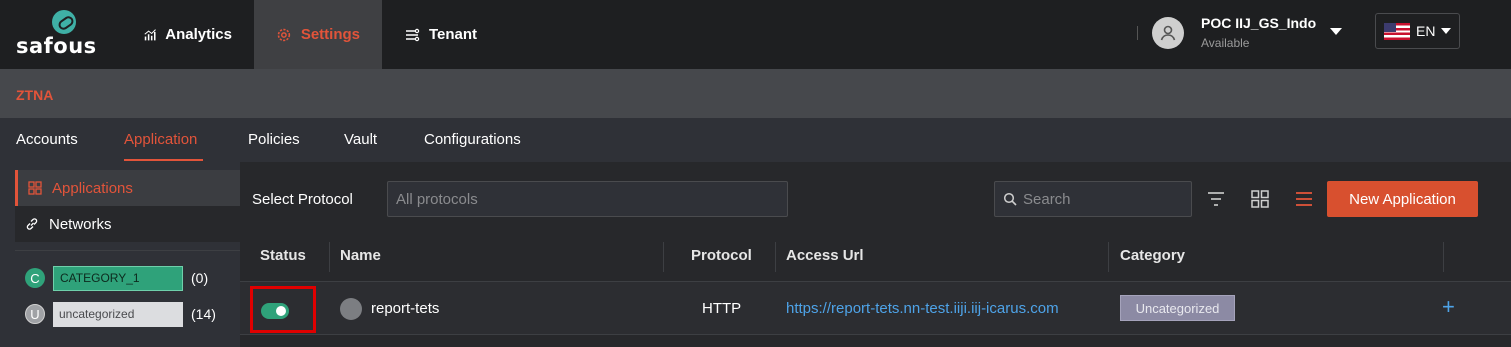 The image size is (1511, 347). I want to click on sidebar-item-label: Applications, so click(92, 188).